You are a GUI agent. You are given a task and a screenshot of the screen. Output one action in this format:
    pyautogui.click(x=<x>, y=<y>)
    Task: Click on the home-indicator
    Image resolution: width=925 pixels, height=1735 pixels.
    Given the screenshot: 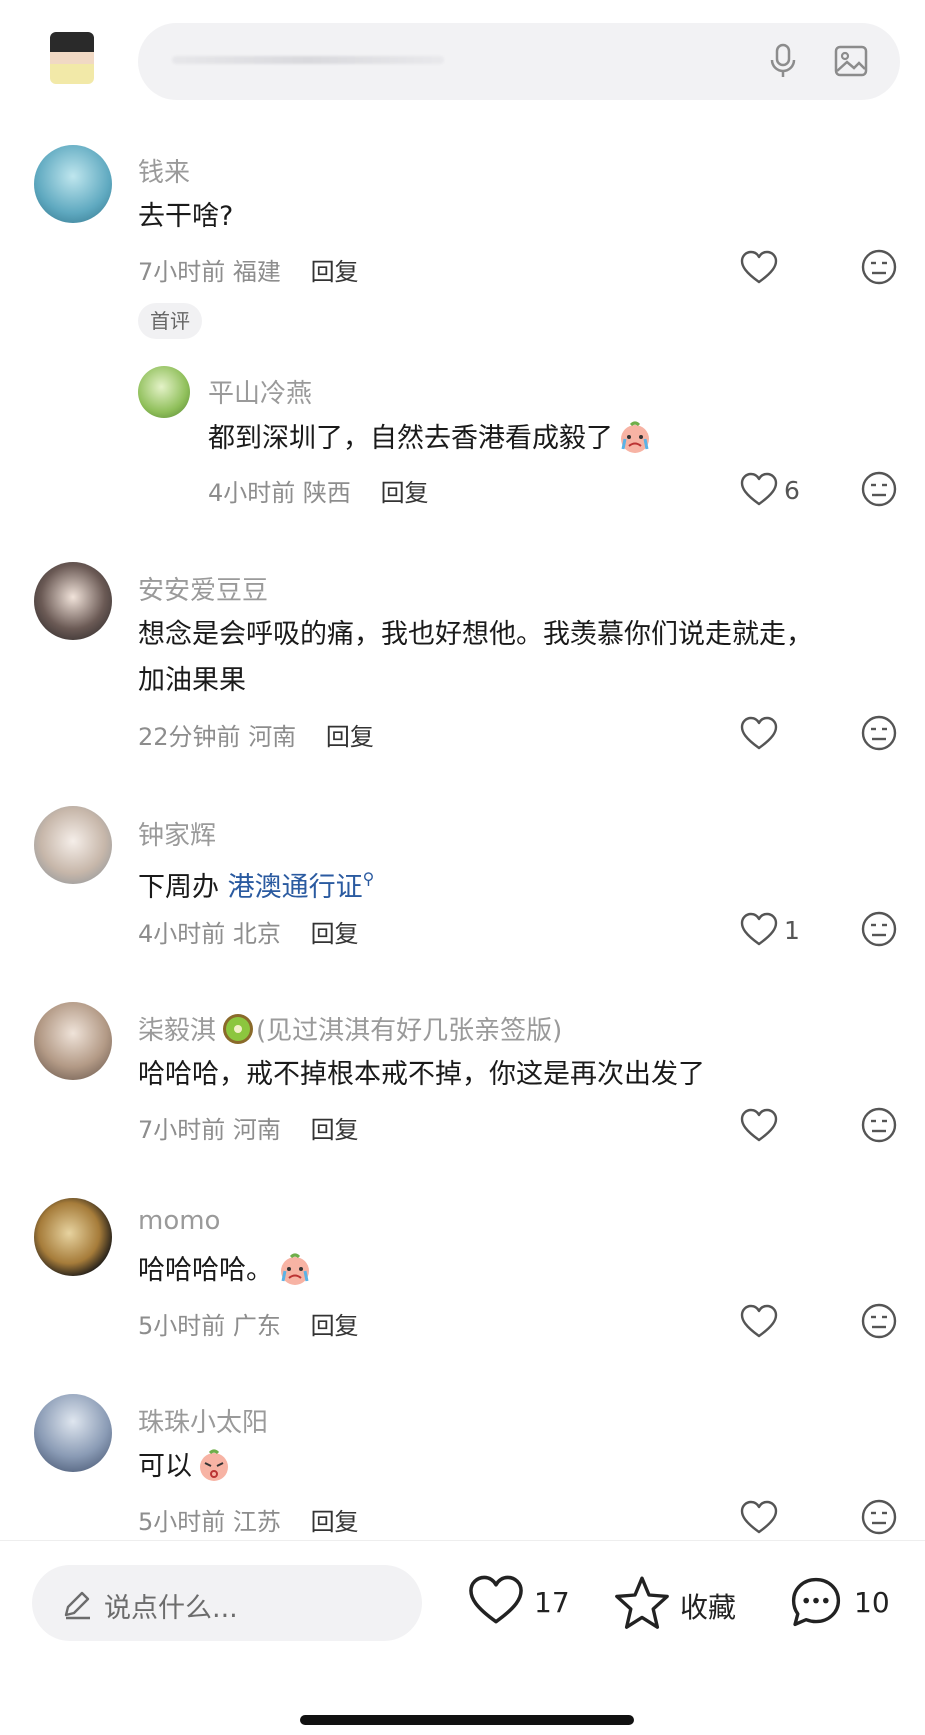 What is the action you would take?
    pyautogui.click(x=467, y=1720)
    